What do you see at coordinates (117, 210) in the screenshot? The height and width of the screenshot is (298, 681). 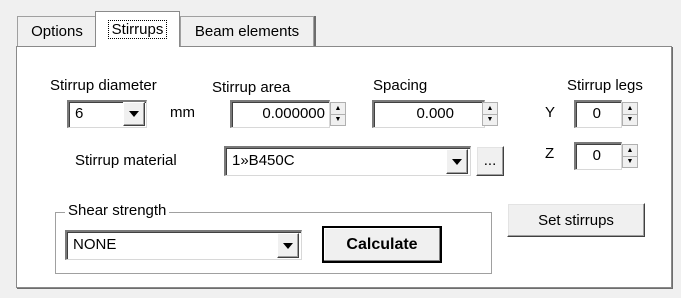 I see `shear-strength-legend: Shear strength` at bounding box center [117, 210].